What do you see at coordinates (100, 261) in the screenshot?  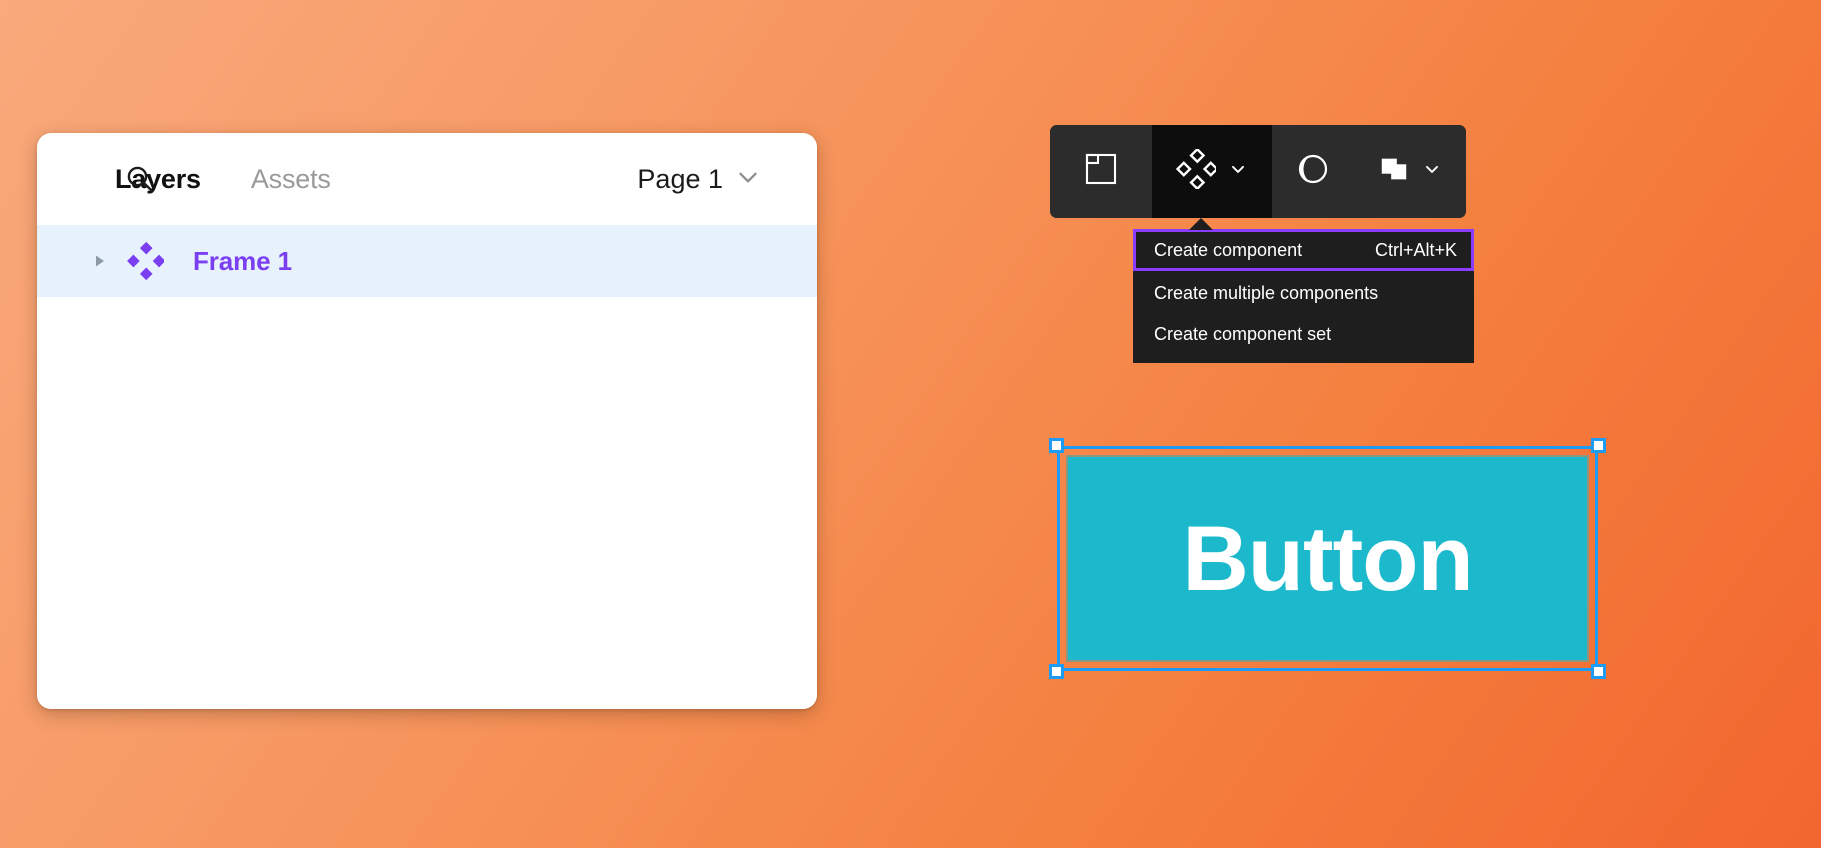 I see `triangle-right-icon` at bounding box center [100, 261].